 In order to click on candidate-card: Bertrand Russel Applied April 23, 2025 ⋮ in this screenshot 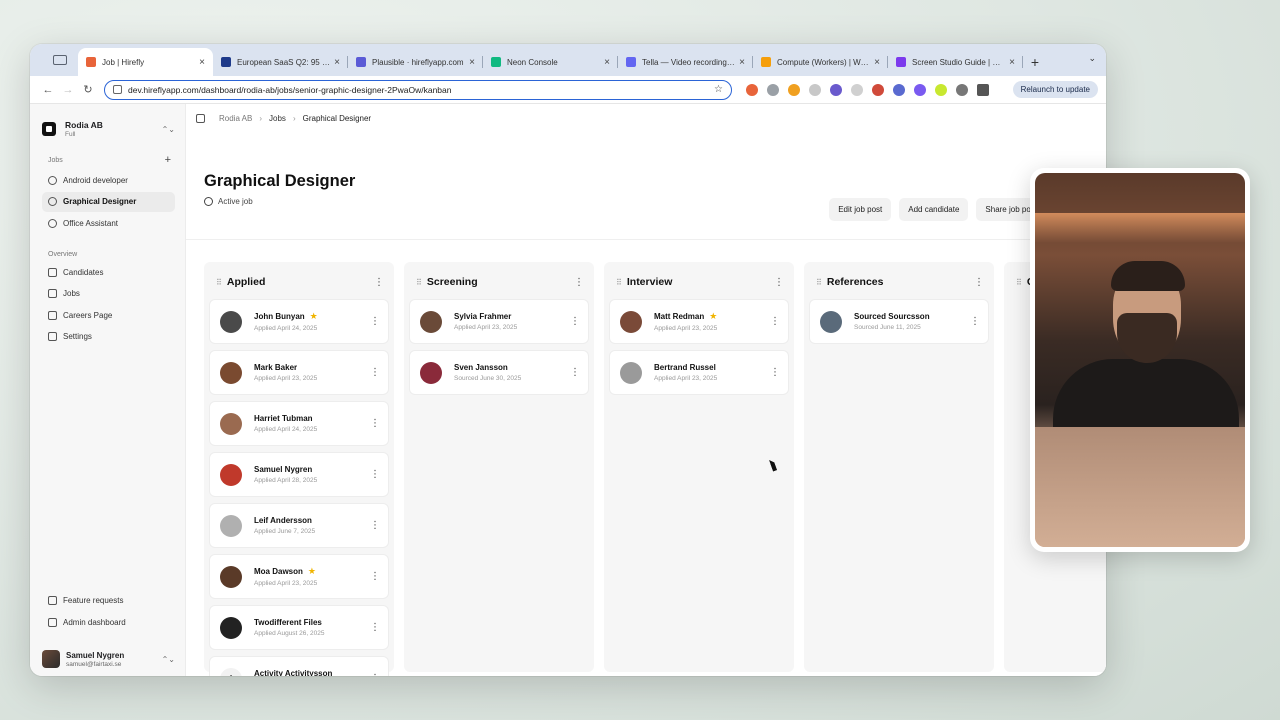, I will do `click(699, 372)`.